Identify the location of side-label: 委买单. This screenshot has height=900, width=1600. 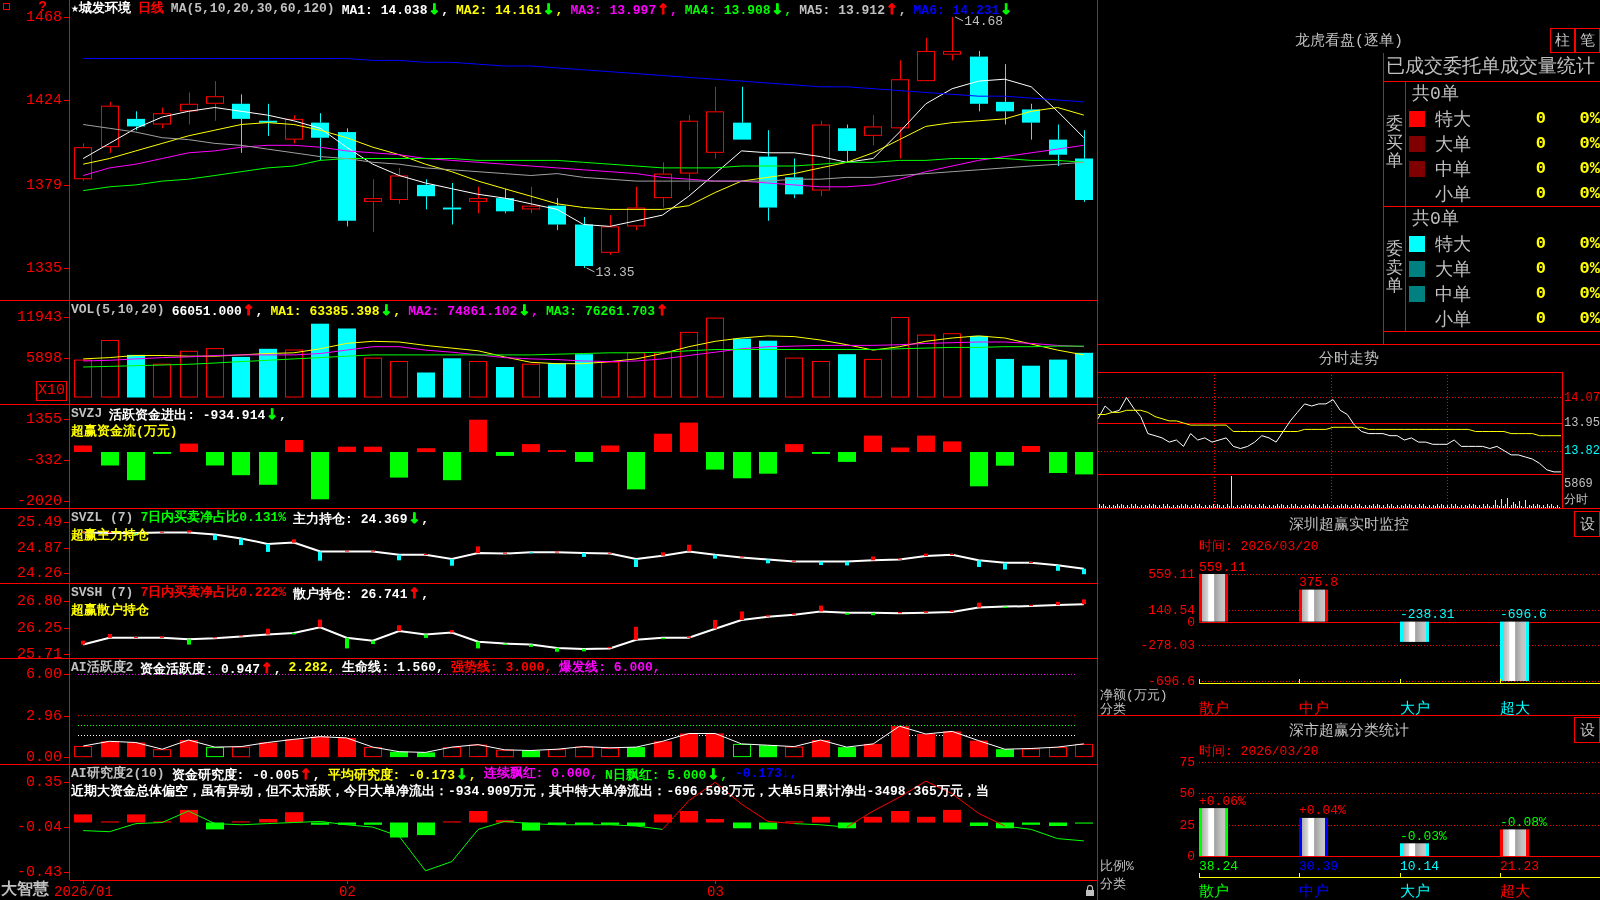
(1394, 144).